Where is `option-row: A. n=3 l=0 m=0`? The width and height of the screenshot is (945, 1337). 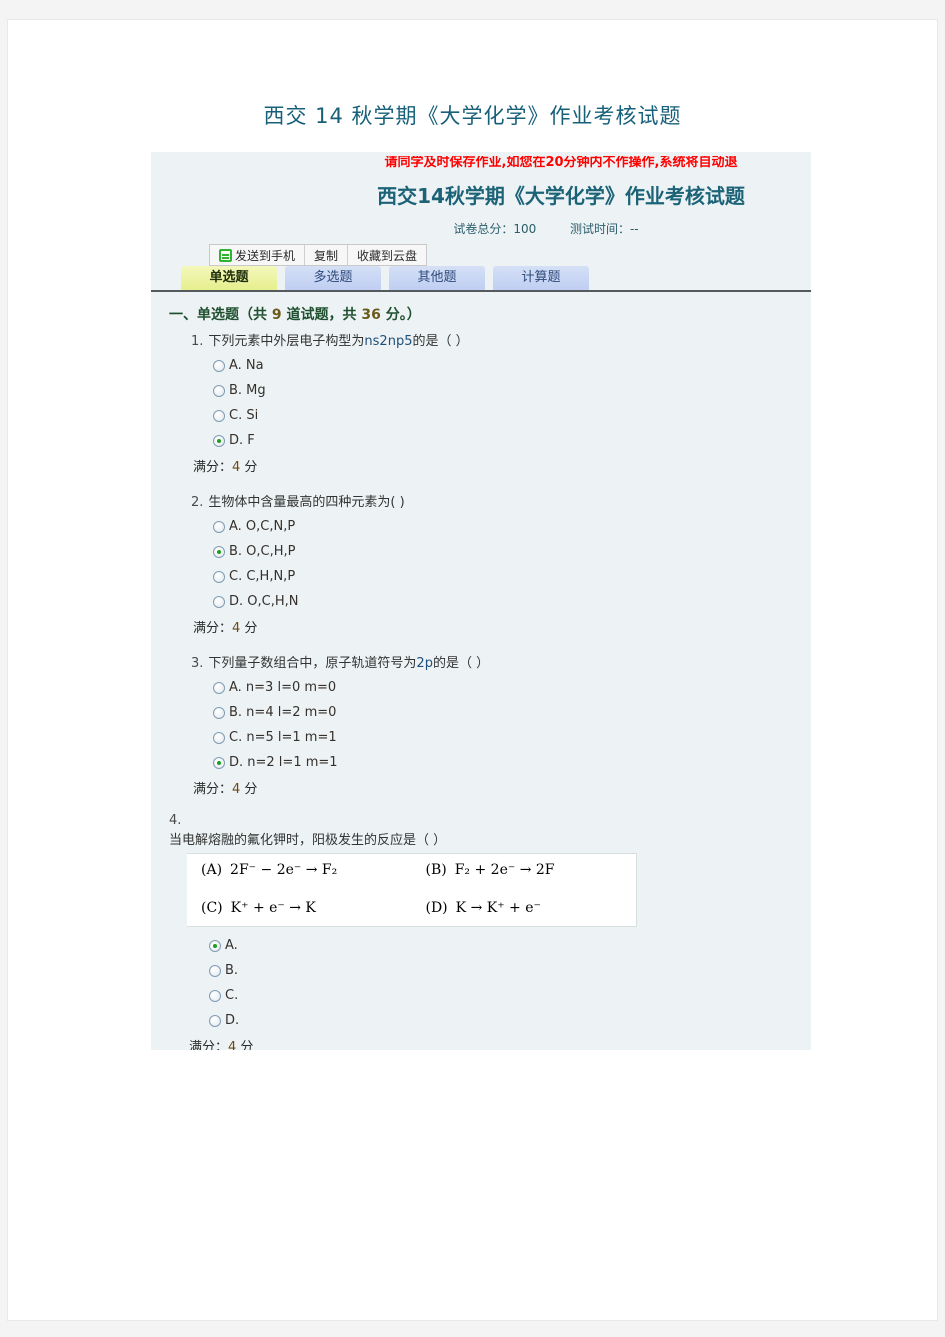 option-row: A. n=3 l=0 m=0 is located at coordinates (512, 687).